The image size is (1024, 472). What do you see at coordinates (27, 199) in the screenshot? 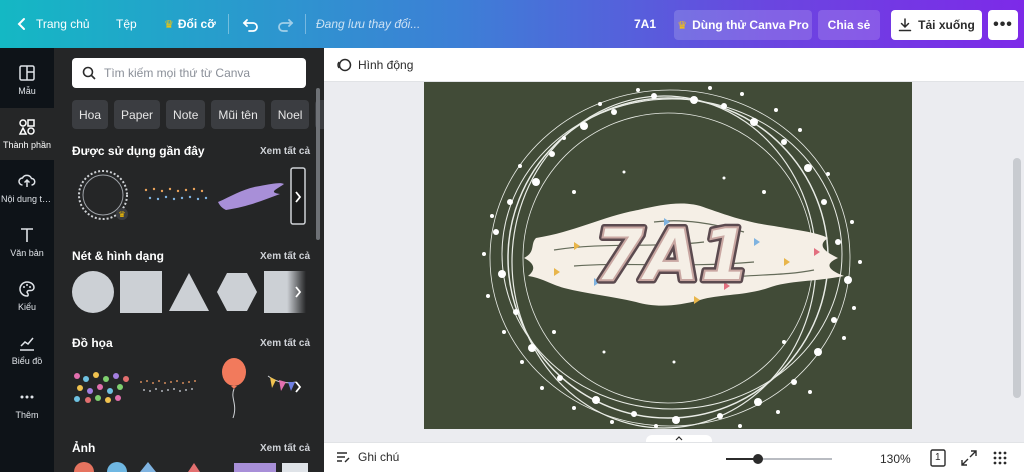
I see `rail-label: Nội dung tải lên` at bounding box center [27, 199].